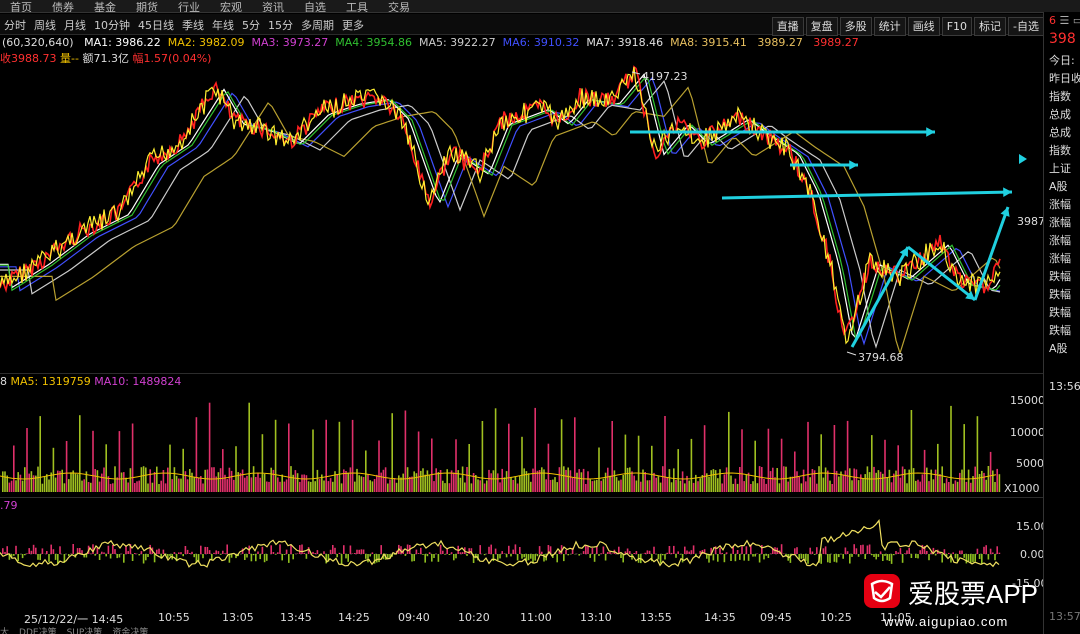  I want to click on right-panel-price: 398, so click(1062, 39).